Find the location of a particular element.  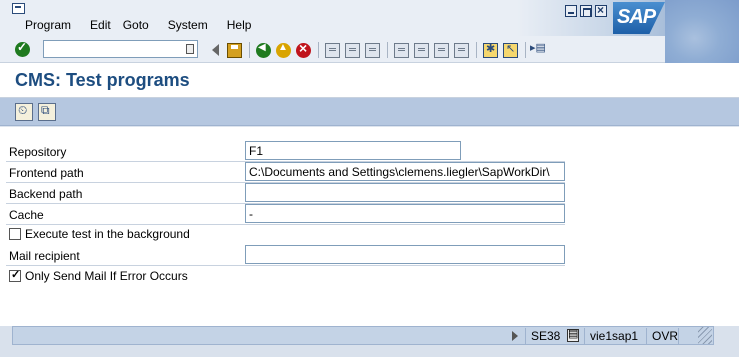

status-expand-icon is located at coordinates (515, 336).